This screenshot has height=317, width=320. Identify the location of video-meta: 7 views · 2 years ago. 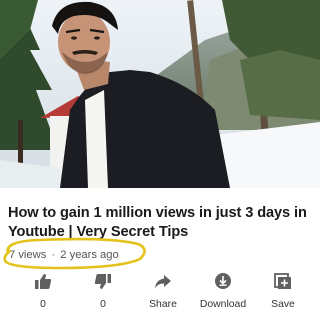
(64, 255).